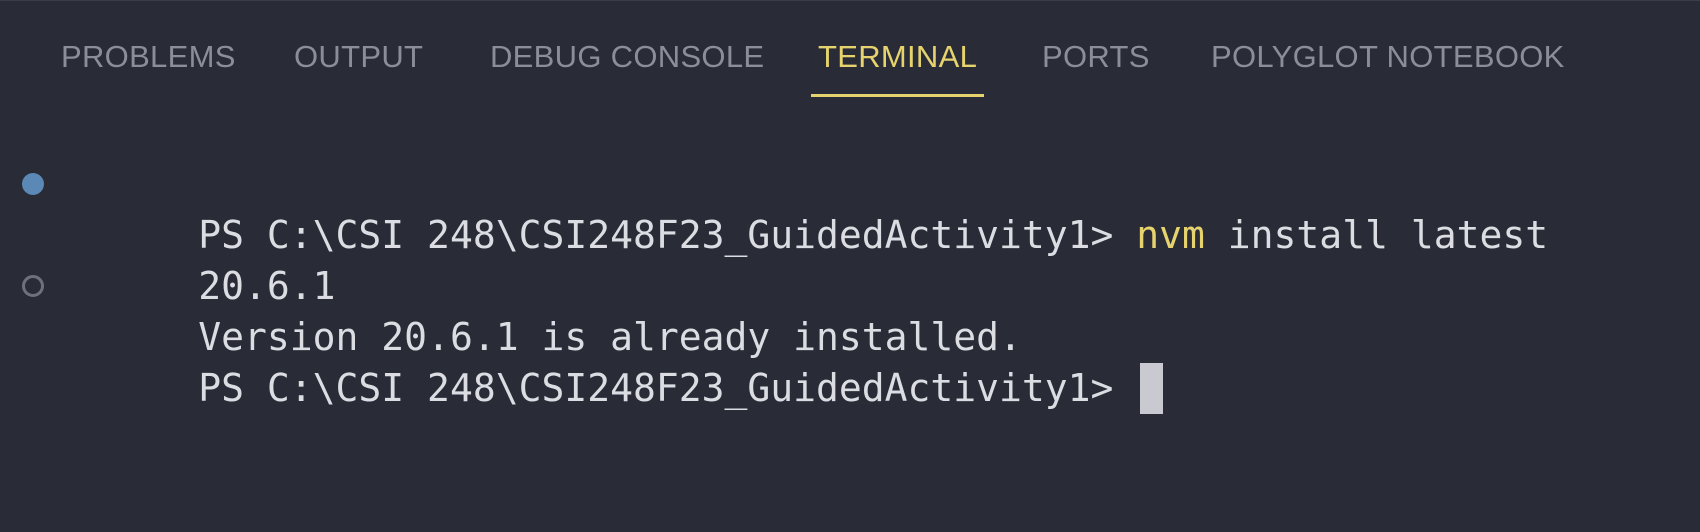 This screenshot has width=1700, height=532. What do you see at coordinates (667, 388) in the screenshot?
I see `prompt-text: PS C:\CSI 248\CSI248F23_GuidedActivity1>` at bounding box center [667, 388].